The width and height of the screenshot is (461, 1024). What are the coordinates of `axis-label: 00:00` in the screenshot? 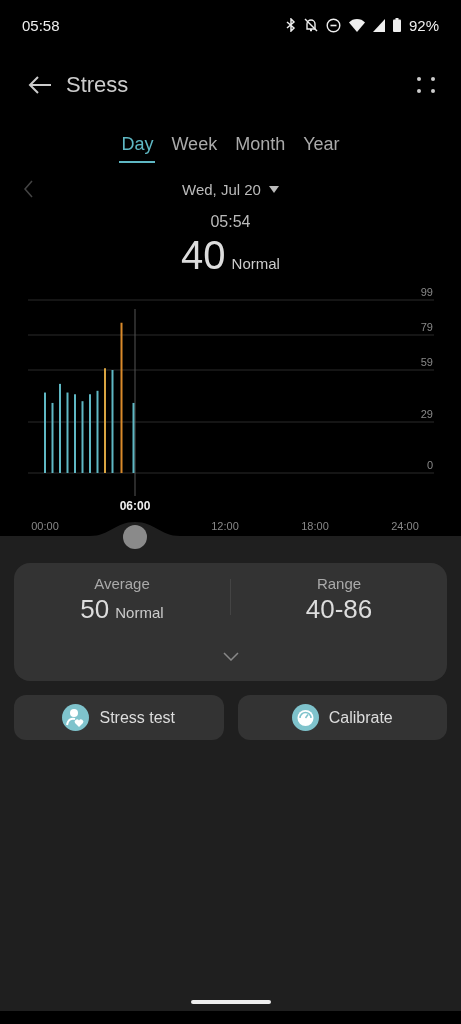 It's located at (45, 526).